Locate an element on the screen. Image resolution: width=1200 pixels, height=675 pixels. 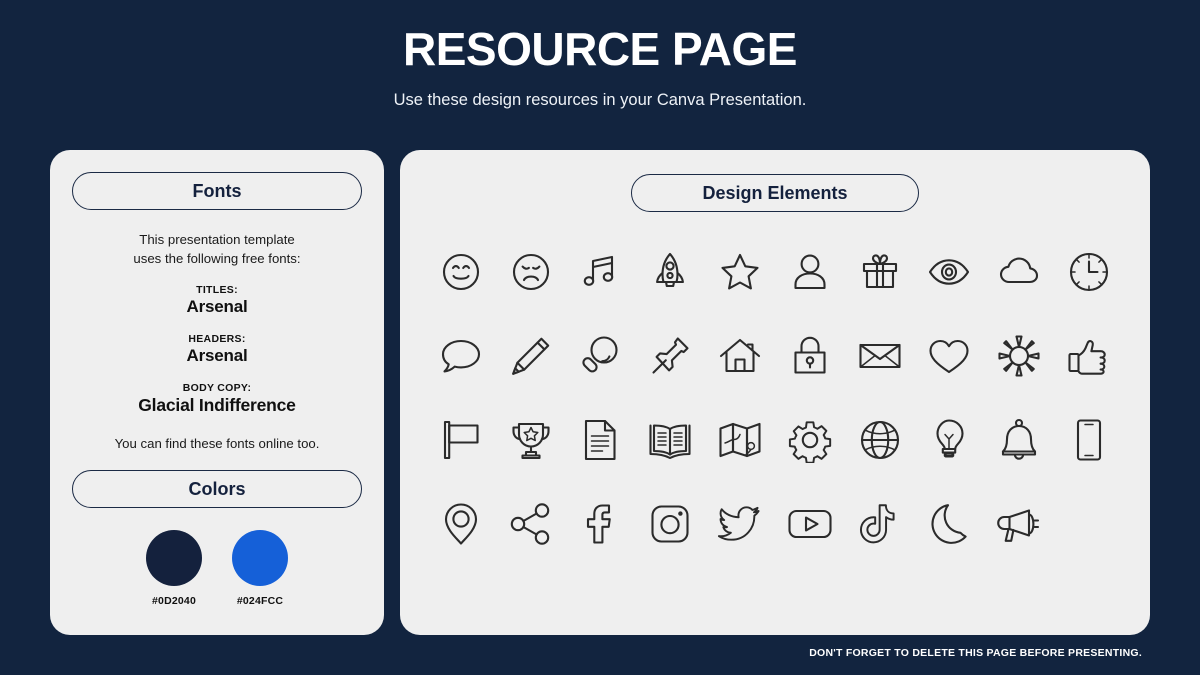
color-swatch: #024FCC is located at coordinates (260, 568).